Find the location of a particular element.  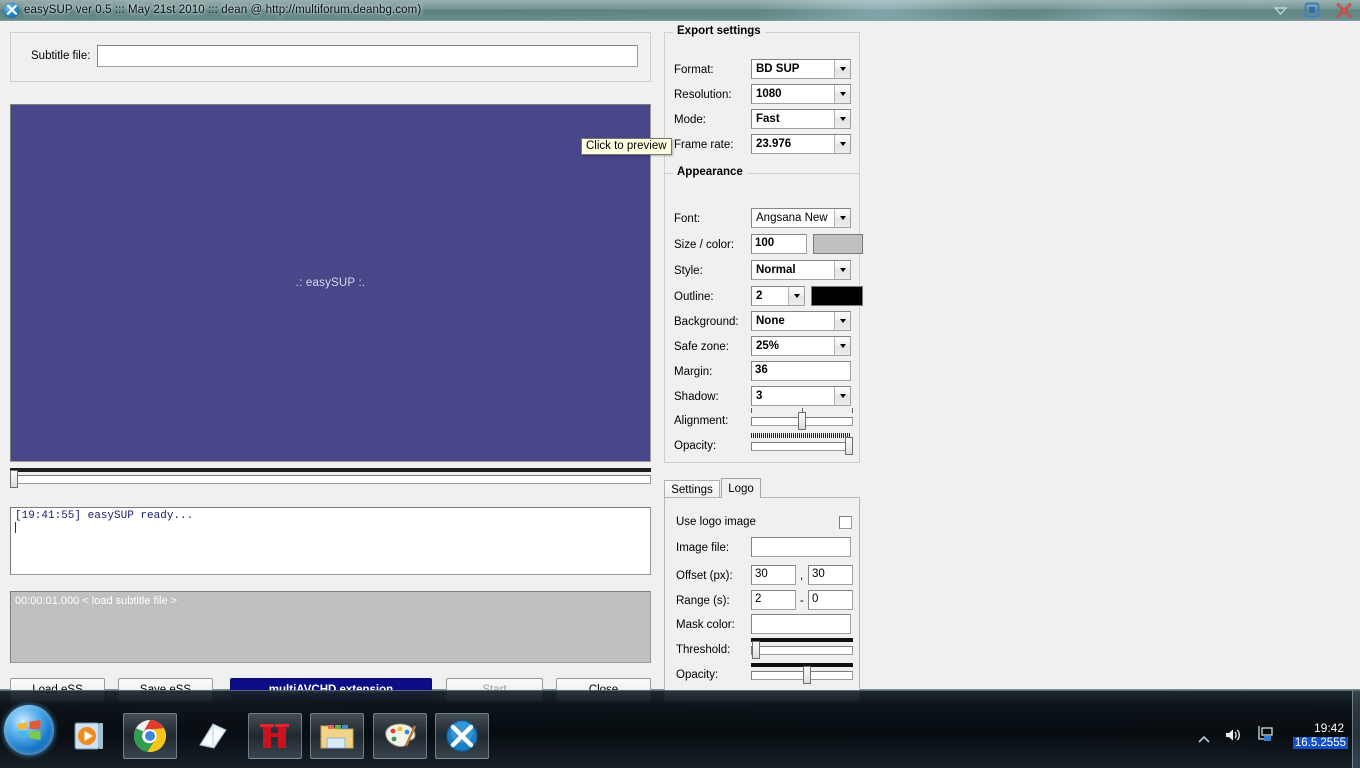

taskbar: 19:42 16.5.2555 is located at coordinates (680, 729).